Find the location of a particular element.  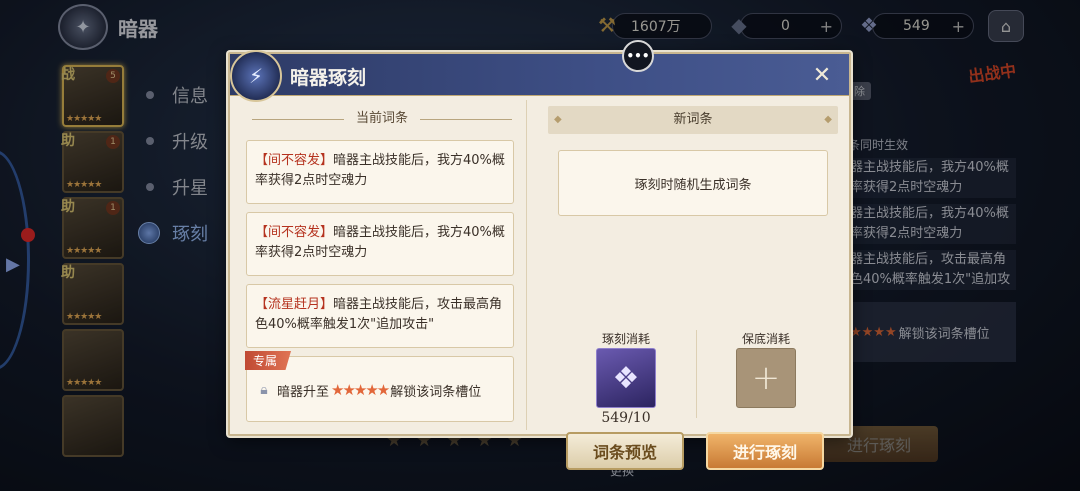

current-entries-title: 当前词条 is located at coordinates (382, 119).